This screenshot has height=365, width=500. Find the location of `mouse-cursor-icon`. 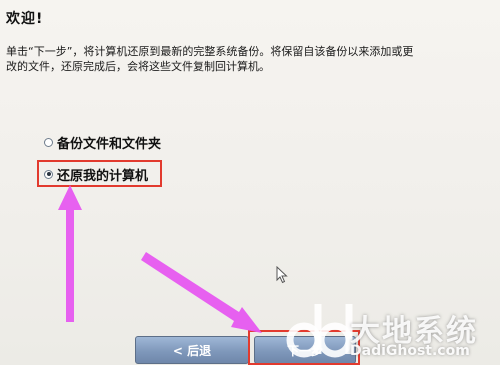

mouse-cursor-icon is located at coordinates (282, 275).